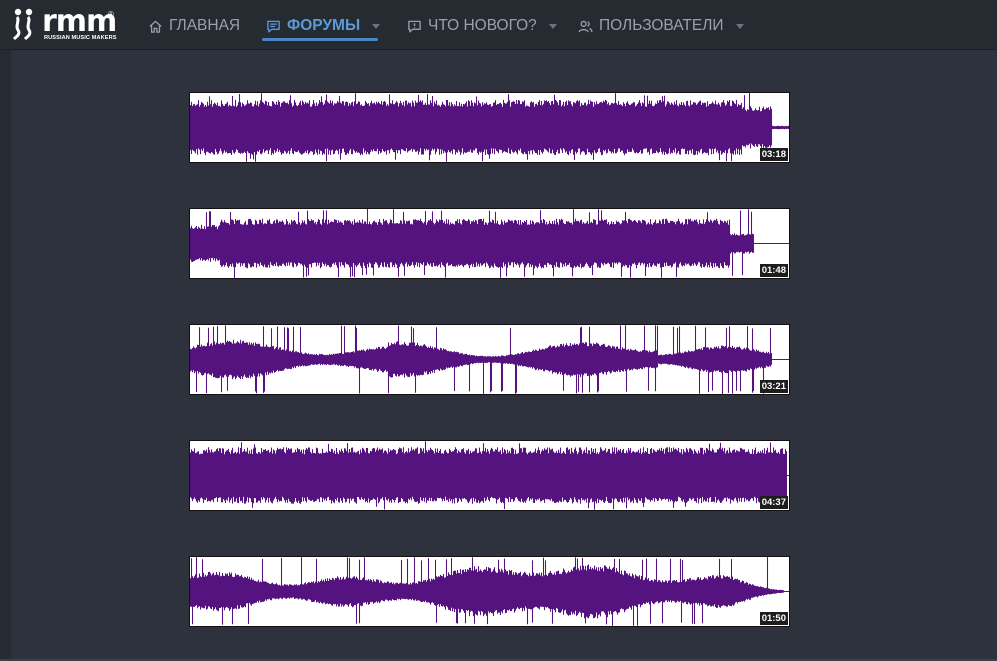 Image resolution: width=997 pixels, height=661 pixels. Describe the element at coordinates (205, 25) in the screenshot. I see `nav-home-label: ГЛАВНАЯ` at that location.